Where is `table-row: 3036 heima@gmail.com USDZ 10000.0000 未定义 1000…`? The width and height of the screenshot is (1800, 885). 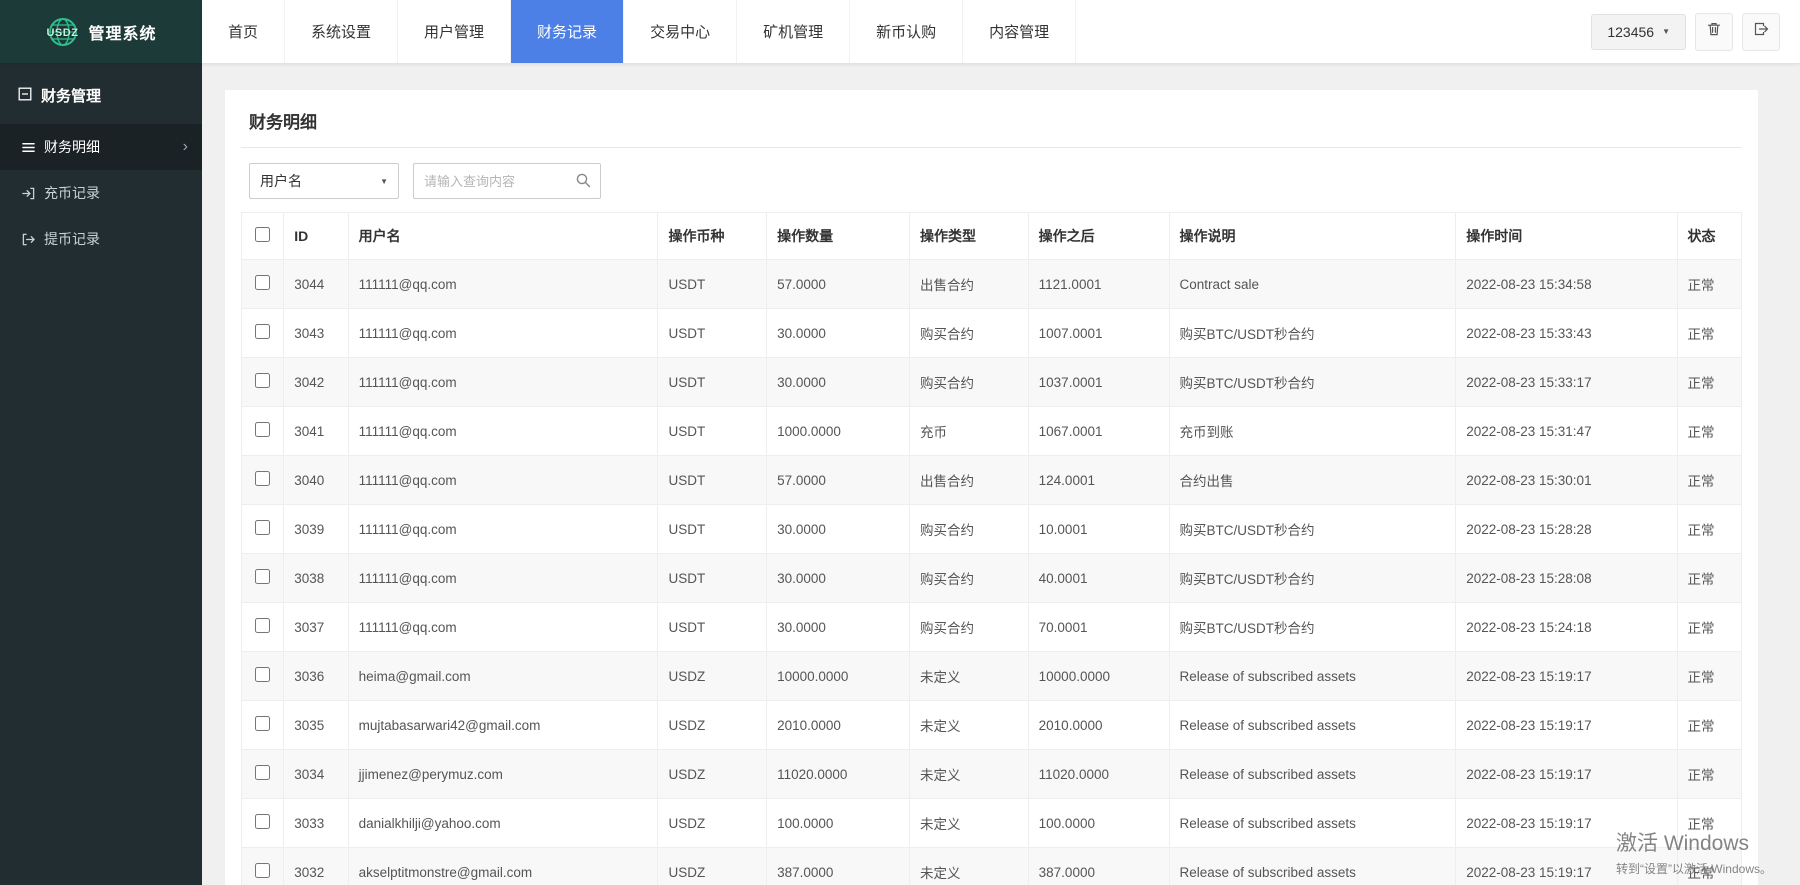
table-row: 3036 heima@gmail.com USDZ 10000.0000 未定义 1000… is located at coordinates (991, 676).